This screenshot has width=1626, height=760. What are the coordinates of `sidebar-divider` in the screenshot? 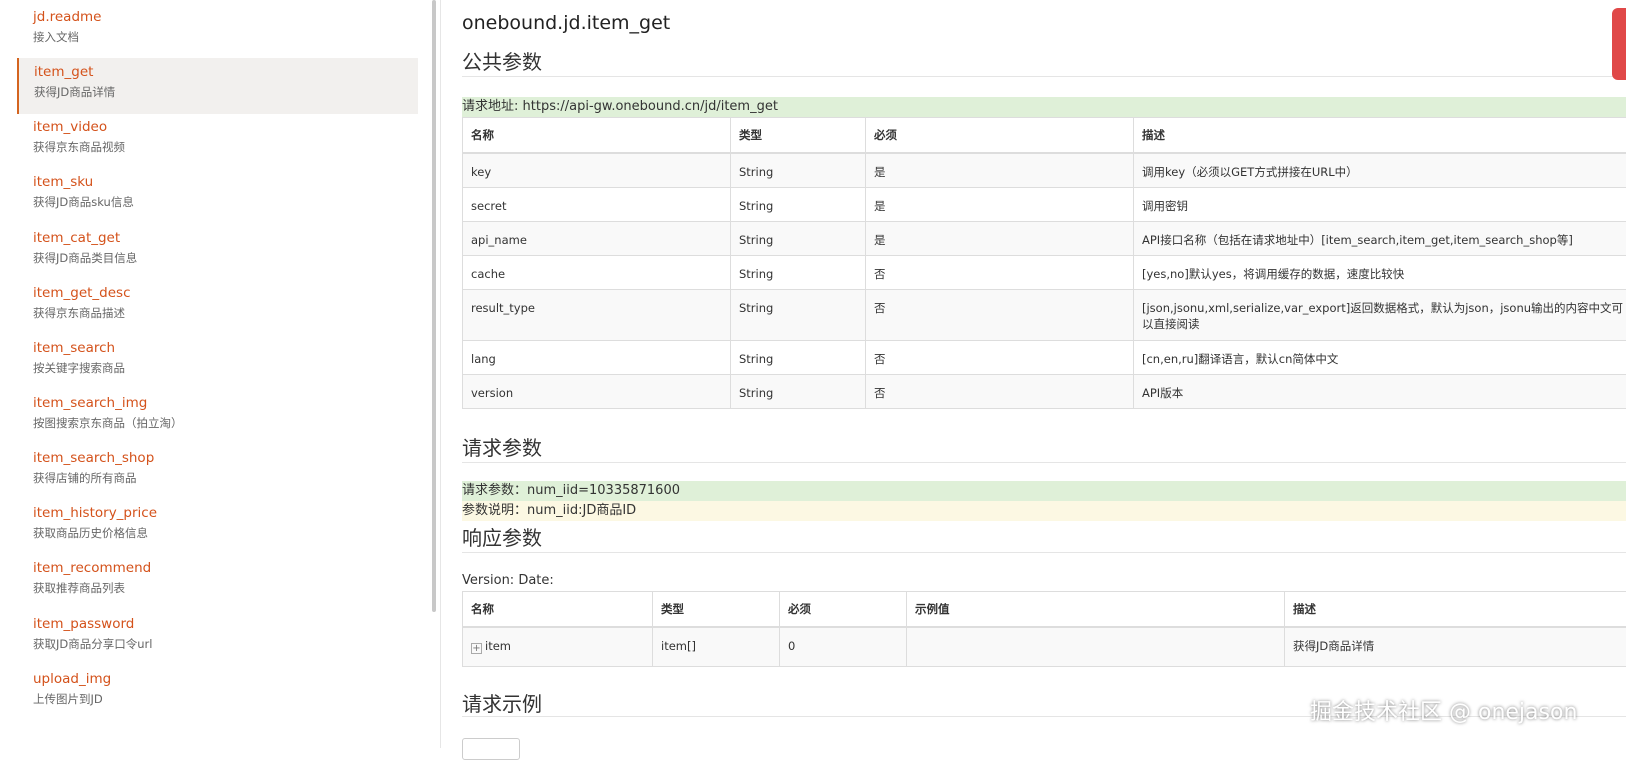 It's located at (440, 374).